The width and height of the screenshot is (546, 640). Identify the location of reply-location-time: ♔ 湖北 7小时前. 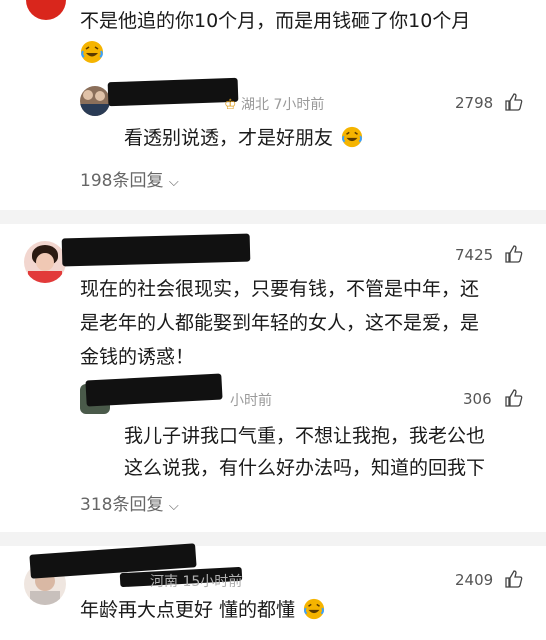
(274, 104).